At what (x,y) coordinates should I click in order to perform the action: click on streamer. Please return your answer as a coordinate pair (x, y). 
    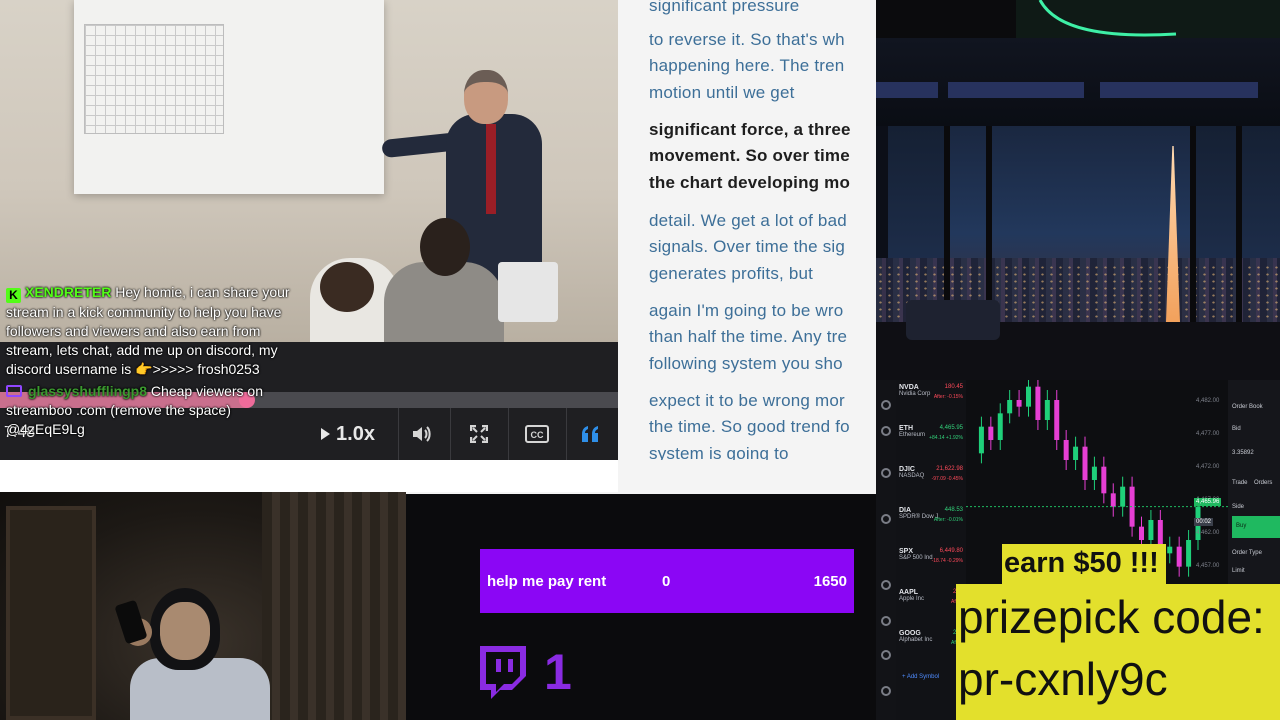
    Looking at the image, I should click on (192, 654).